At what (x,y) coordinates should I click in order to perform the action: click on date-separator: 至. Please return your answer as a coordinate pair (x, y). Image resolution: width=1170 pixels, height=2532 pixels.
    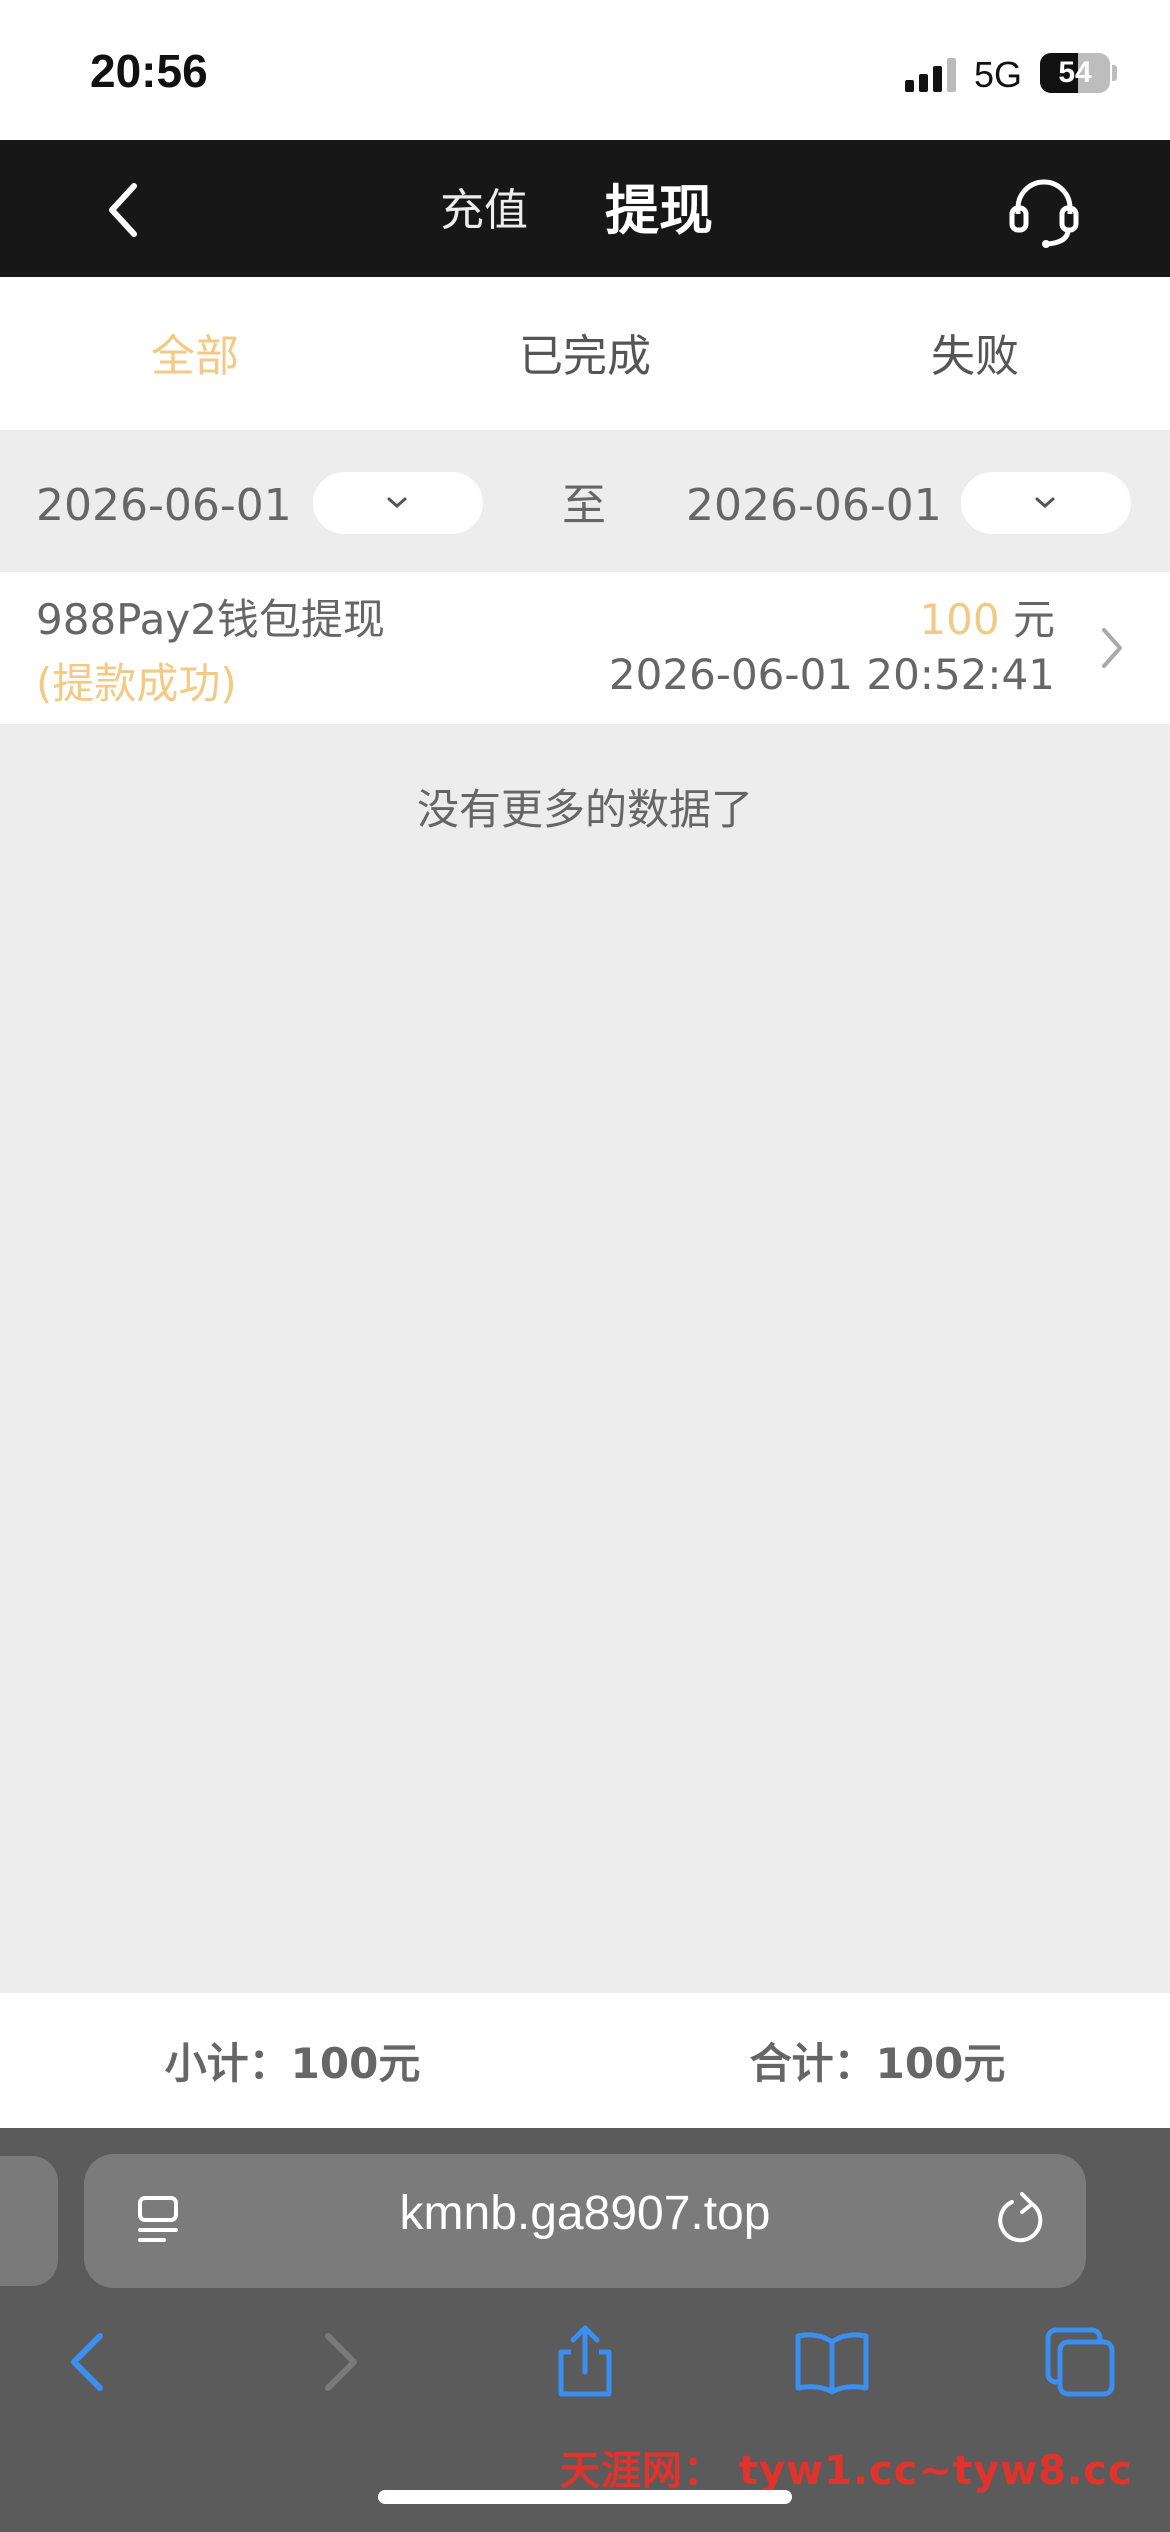
    Looking at the image, I should click on (584, 505).